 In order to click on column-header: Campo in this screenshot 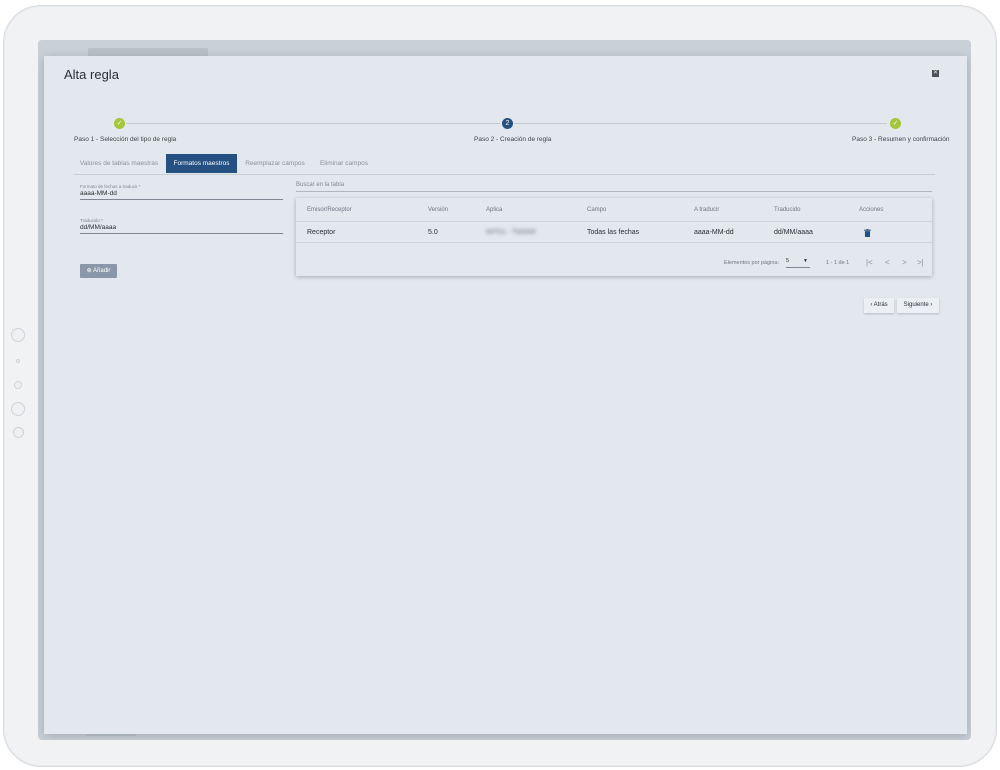, I will do `click(597, 210)`.